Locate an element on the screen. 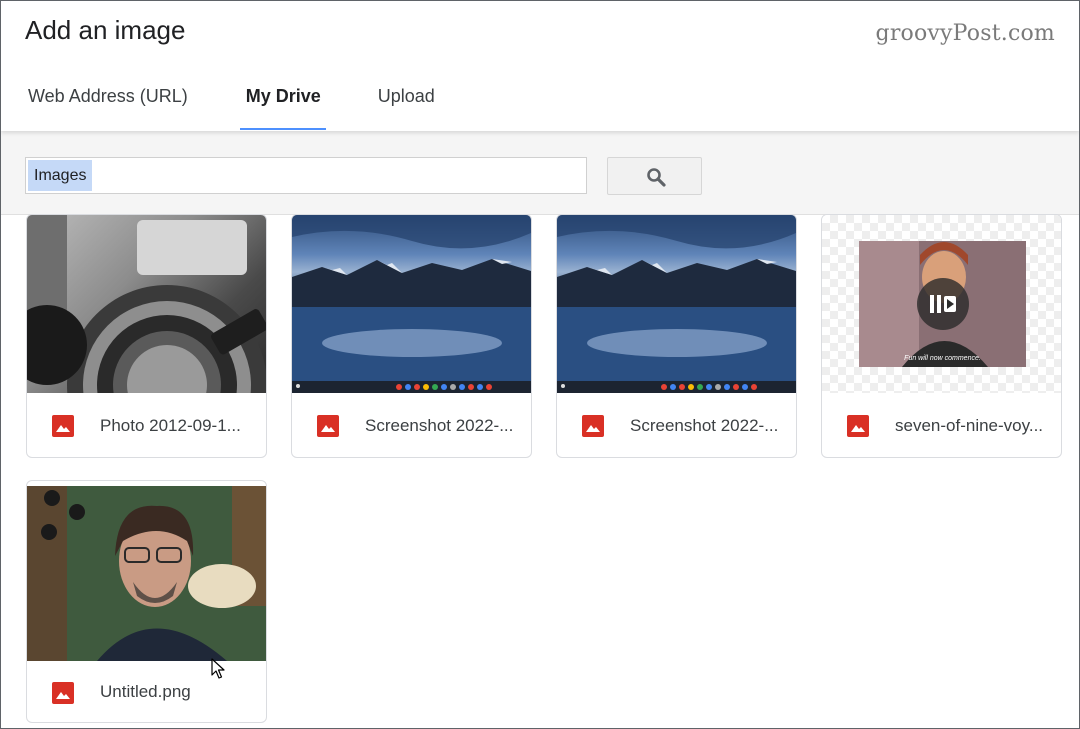 The width and height of the screenshot is (1080, 729). watermark: groovyPost.com is located at coordinates (965, 33).